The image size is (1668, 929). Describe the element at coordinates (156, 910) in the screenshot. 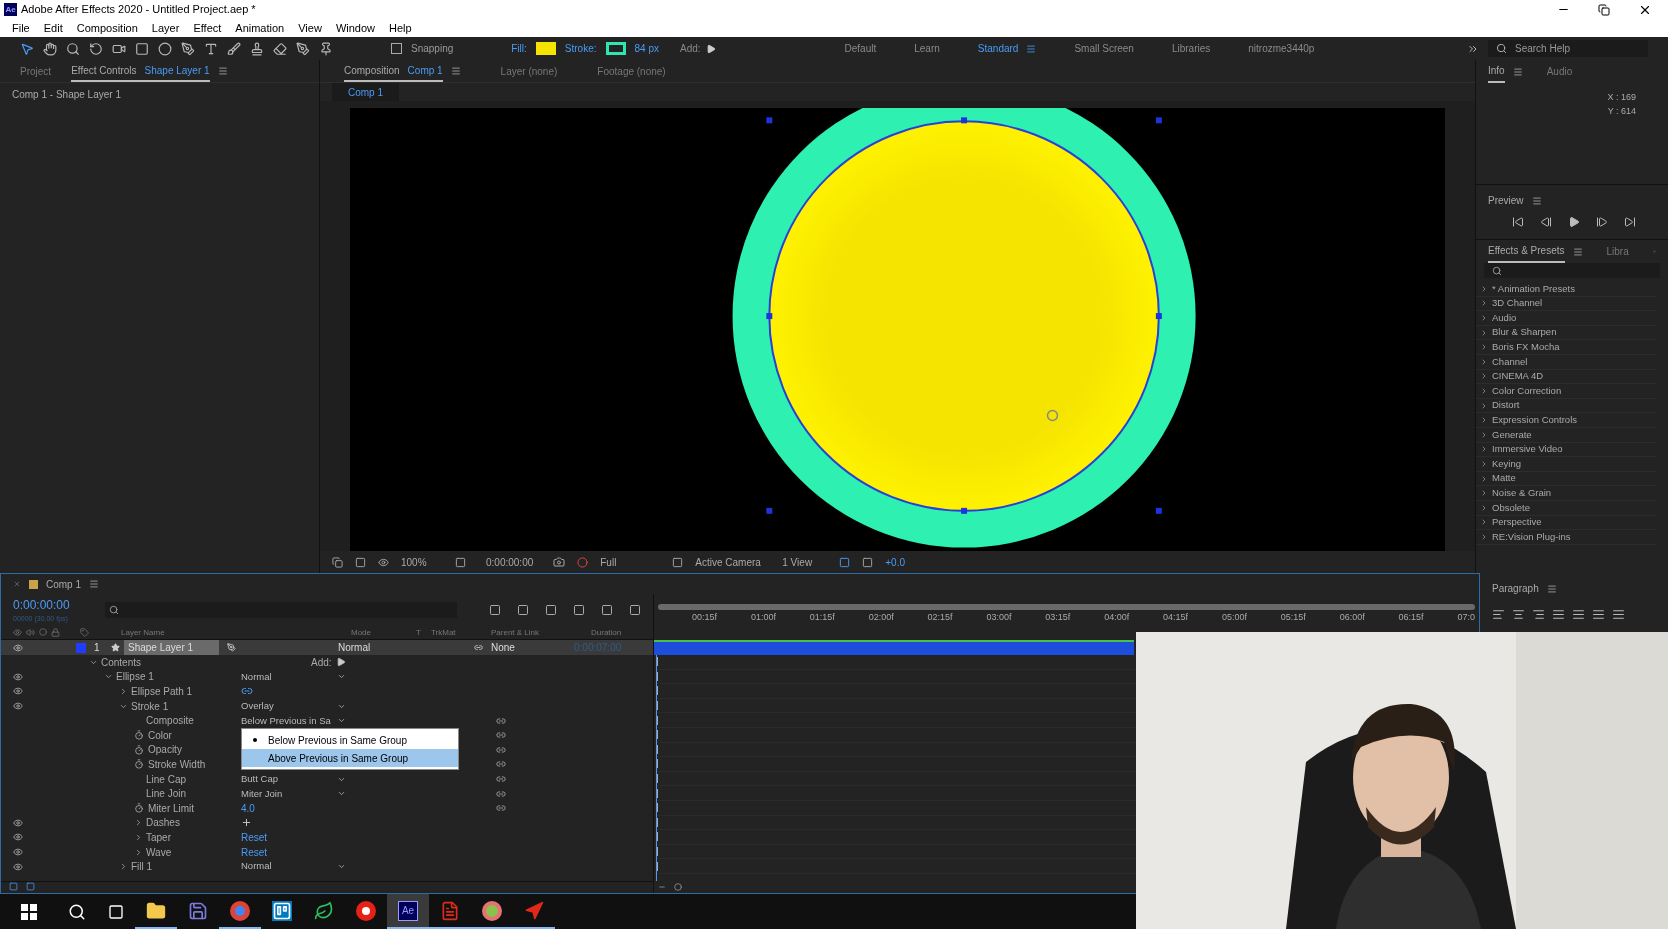

I see `folder-icon` at that location.